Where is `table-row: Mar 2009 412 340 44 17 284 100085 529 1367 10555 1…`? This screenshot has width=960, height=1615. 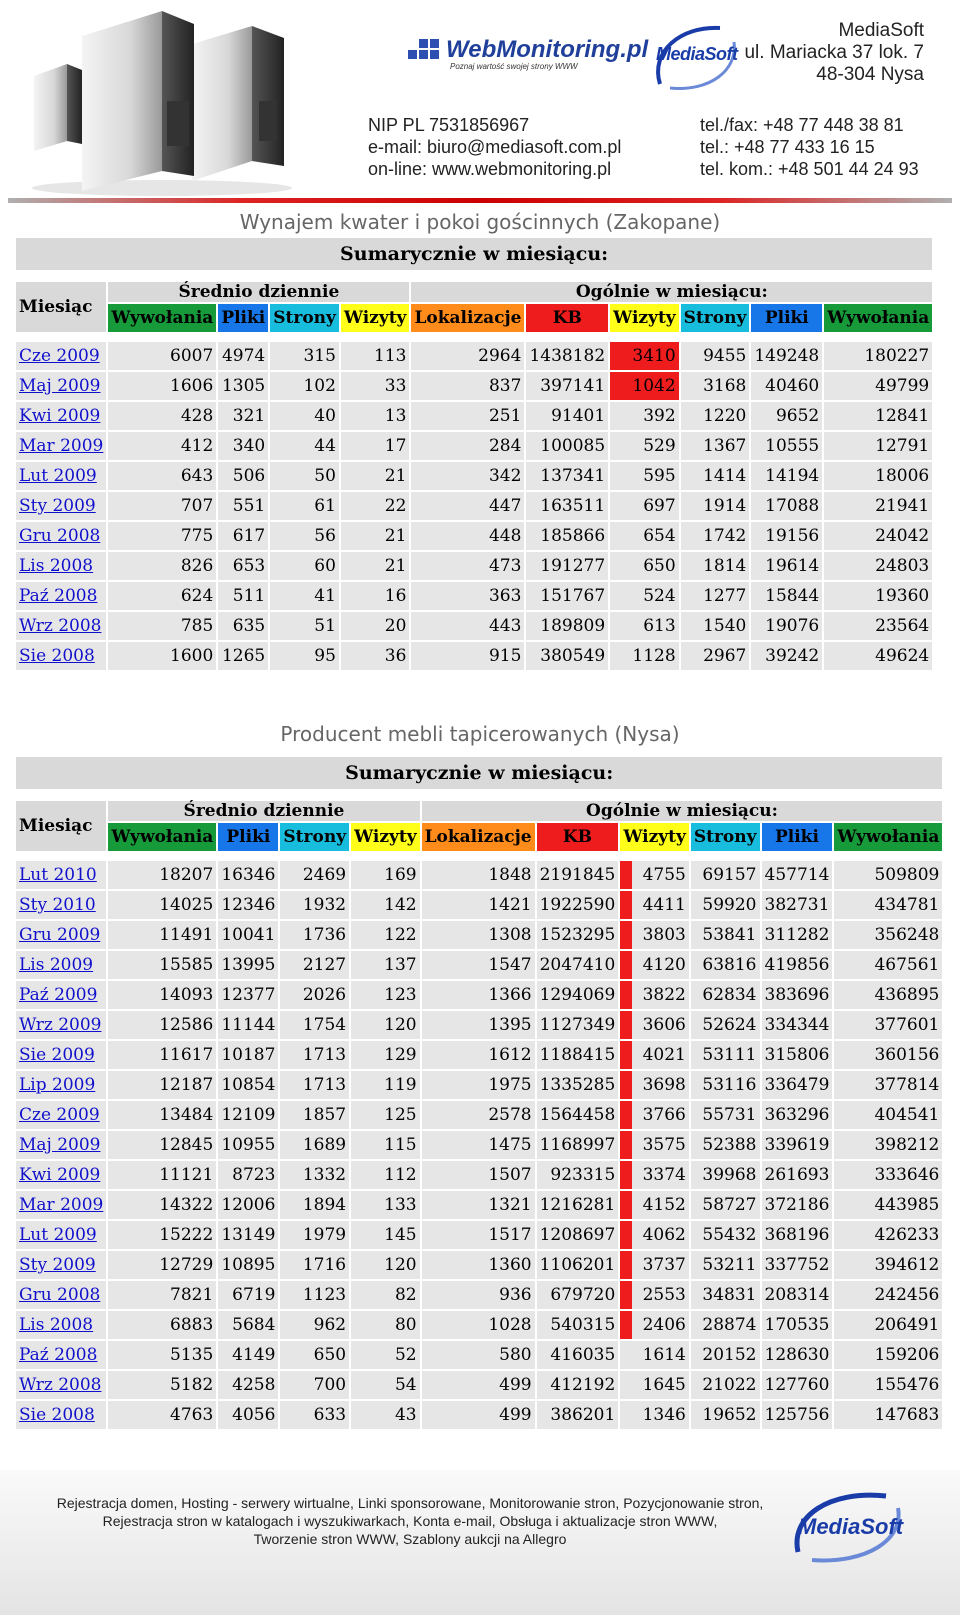 table-row: Mar 2009 412 340 44 17 284 100085 529 1367 10555 1… is located at coordinates (474, 446).